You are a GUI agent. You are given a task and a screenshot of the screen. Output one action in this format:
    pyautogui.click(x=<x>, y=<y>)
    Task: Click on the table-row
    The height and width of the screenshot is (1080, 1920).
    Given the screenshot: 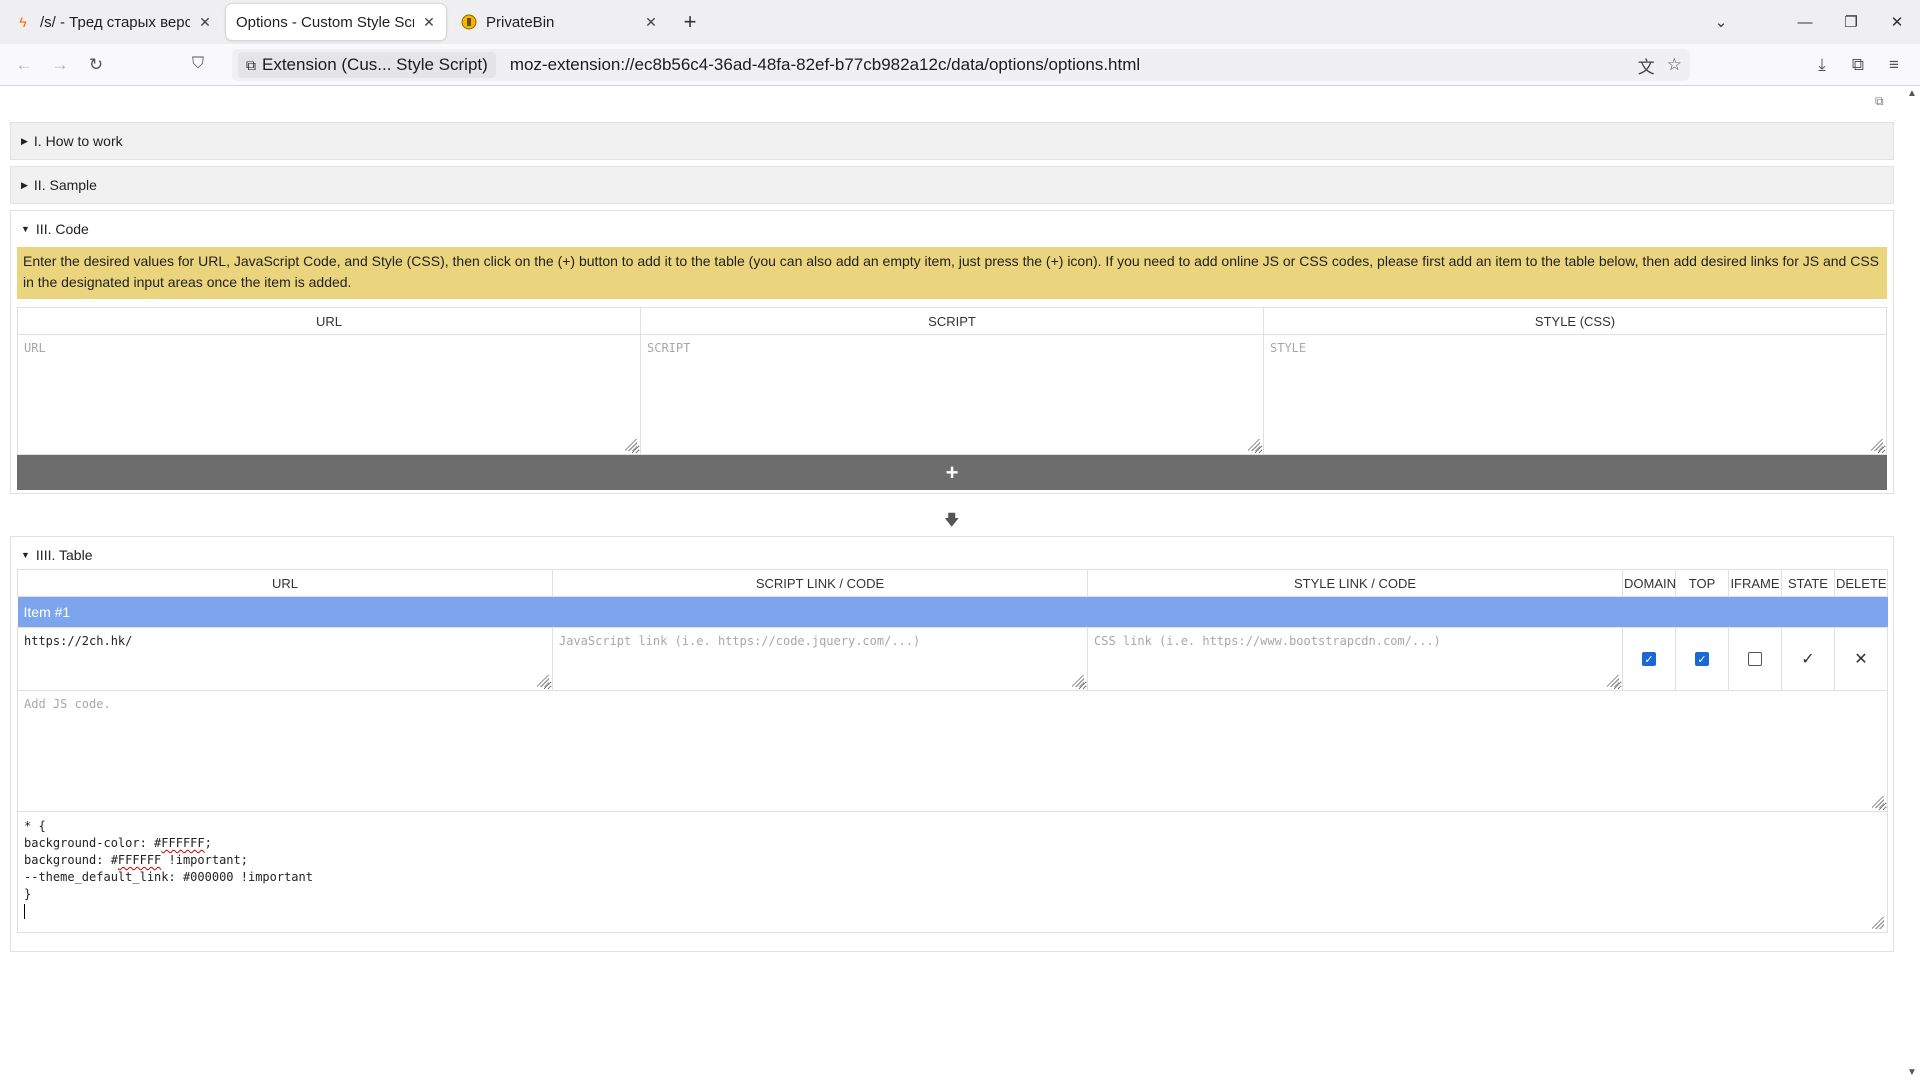 What is the action you would take?
    pyautogui.click(x=952, y=751)
    